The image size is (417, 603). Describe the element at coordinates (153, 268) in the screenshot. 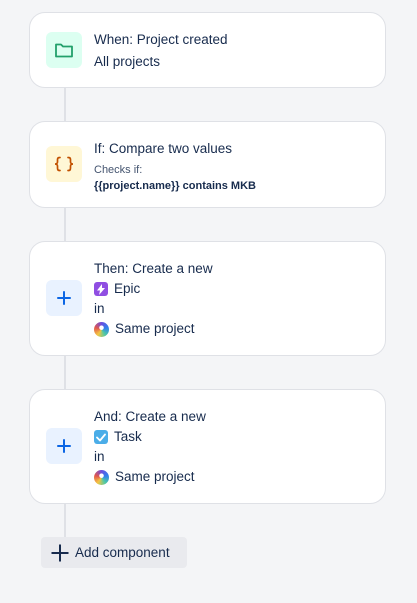

I see `action-title: Then: Create a new` at that location.